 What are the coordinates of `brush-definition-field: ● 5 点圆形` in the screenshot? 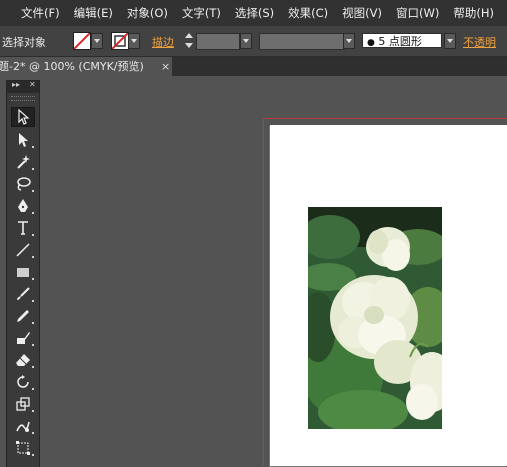 It's located at (402, 40).